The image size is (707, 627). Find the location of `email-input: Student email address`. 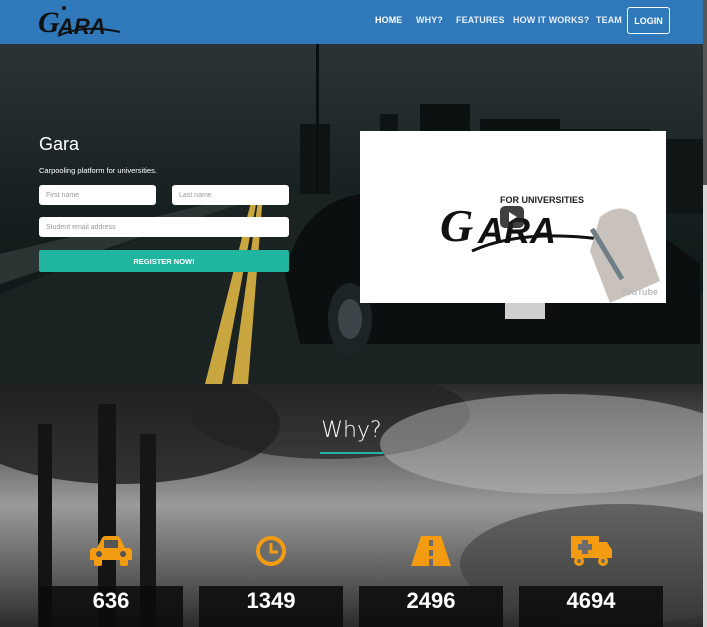

email-input: Student email address is located at coordinates (164, 227).